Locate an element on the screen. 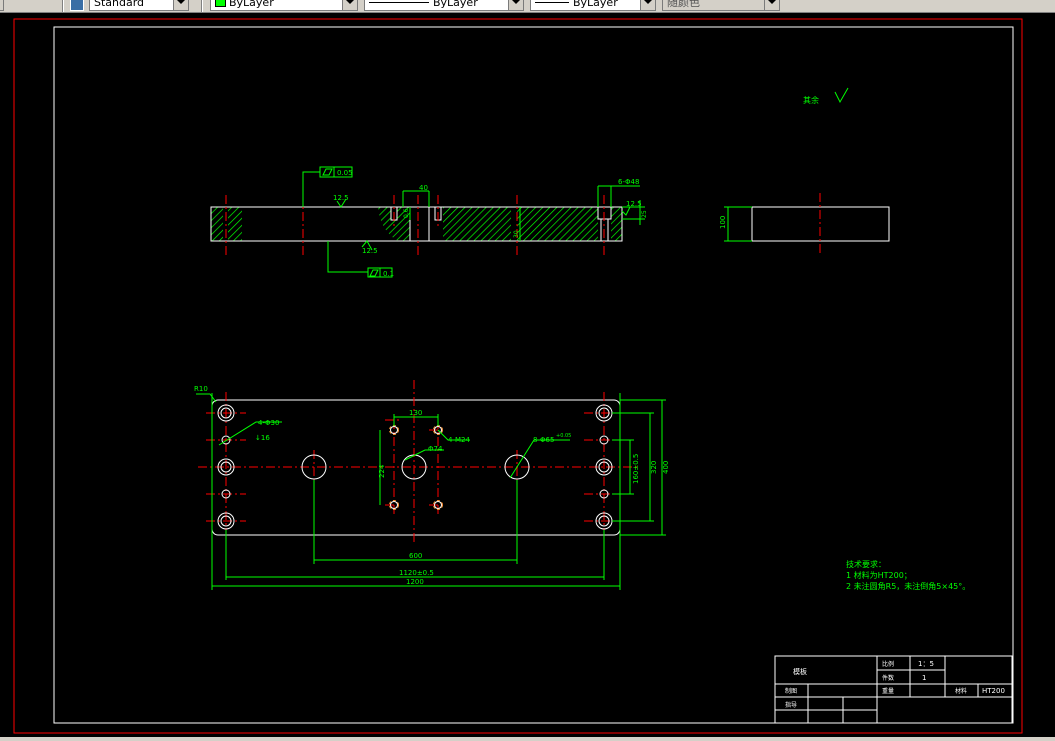 The height and width of the screenshot is (741, 1055). status-bar is located at coordinates (527, 739).